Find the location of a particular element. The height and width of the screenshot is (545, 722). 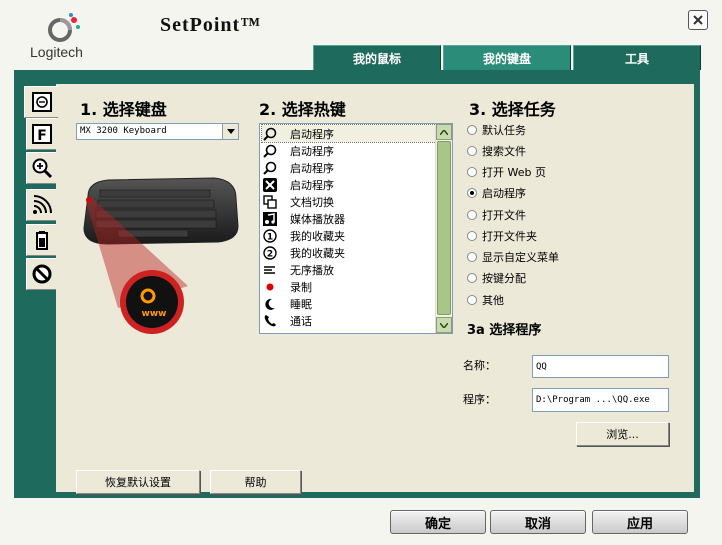

section-select-keyboard-title: 1. 选择键盘 is located at coordinates (123, 109).